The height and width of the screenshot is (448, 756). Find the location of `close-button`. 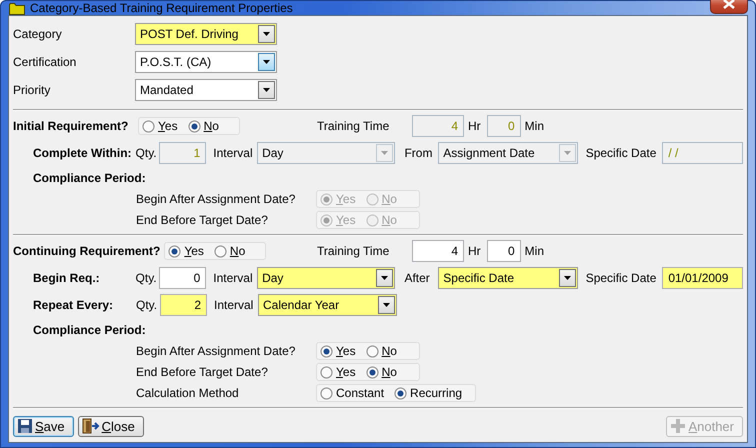

close-button is located at coordinates (729, 7).